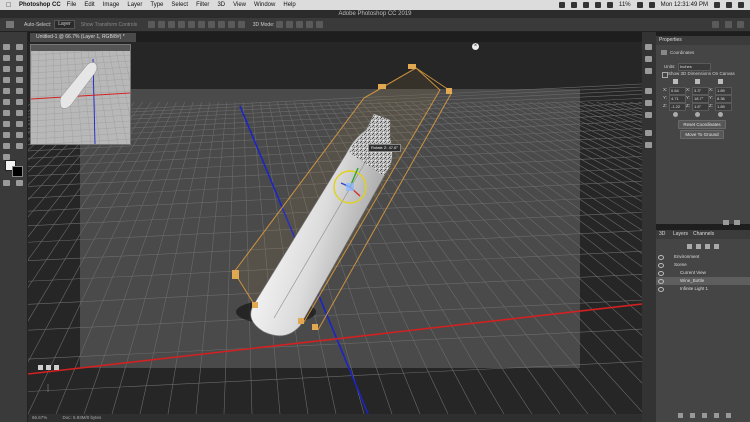 The height and width of the screenshot is (422, 750). I want to click on quick-mask-icon, so click(6, 183).